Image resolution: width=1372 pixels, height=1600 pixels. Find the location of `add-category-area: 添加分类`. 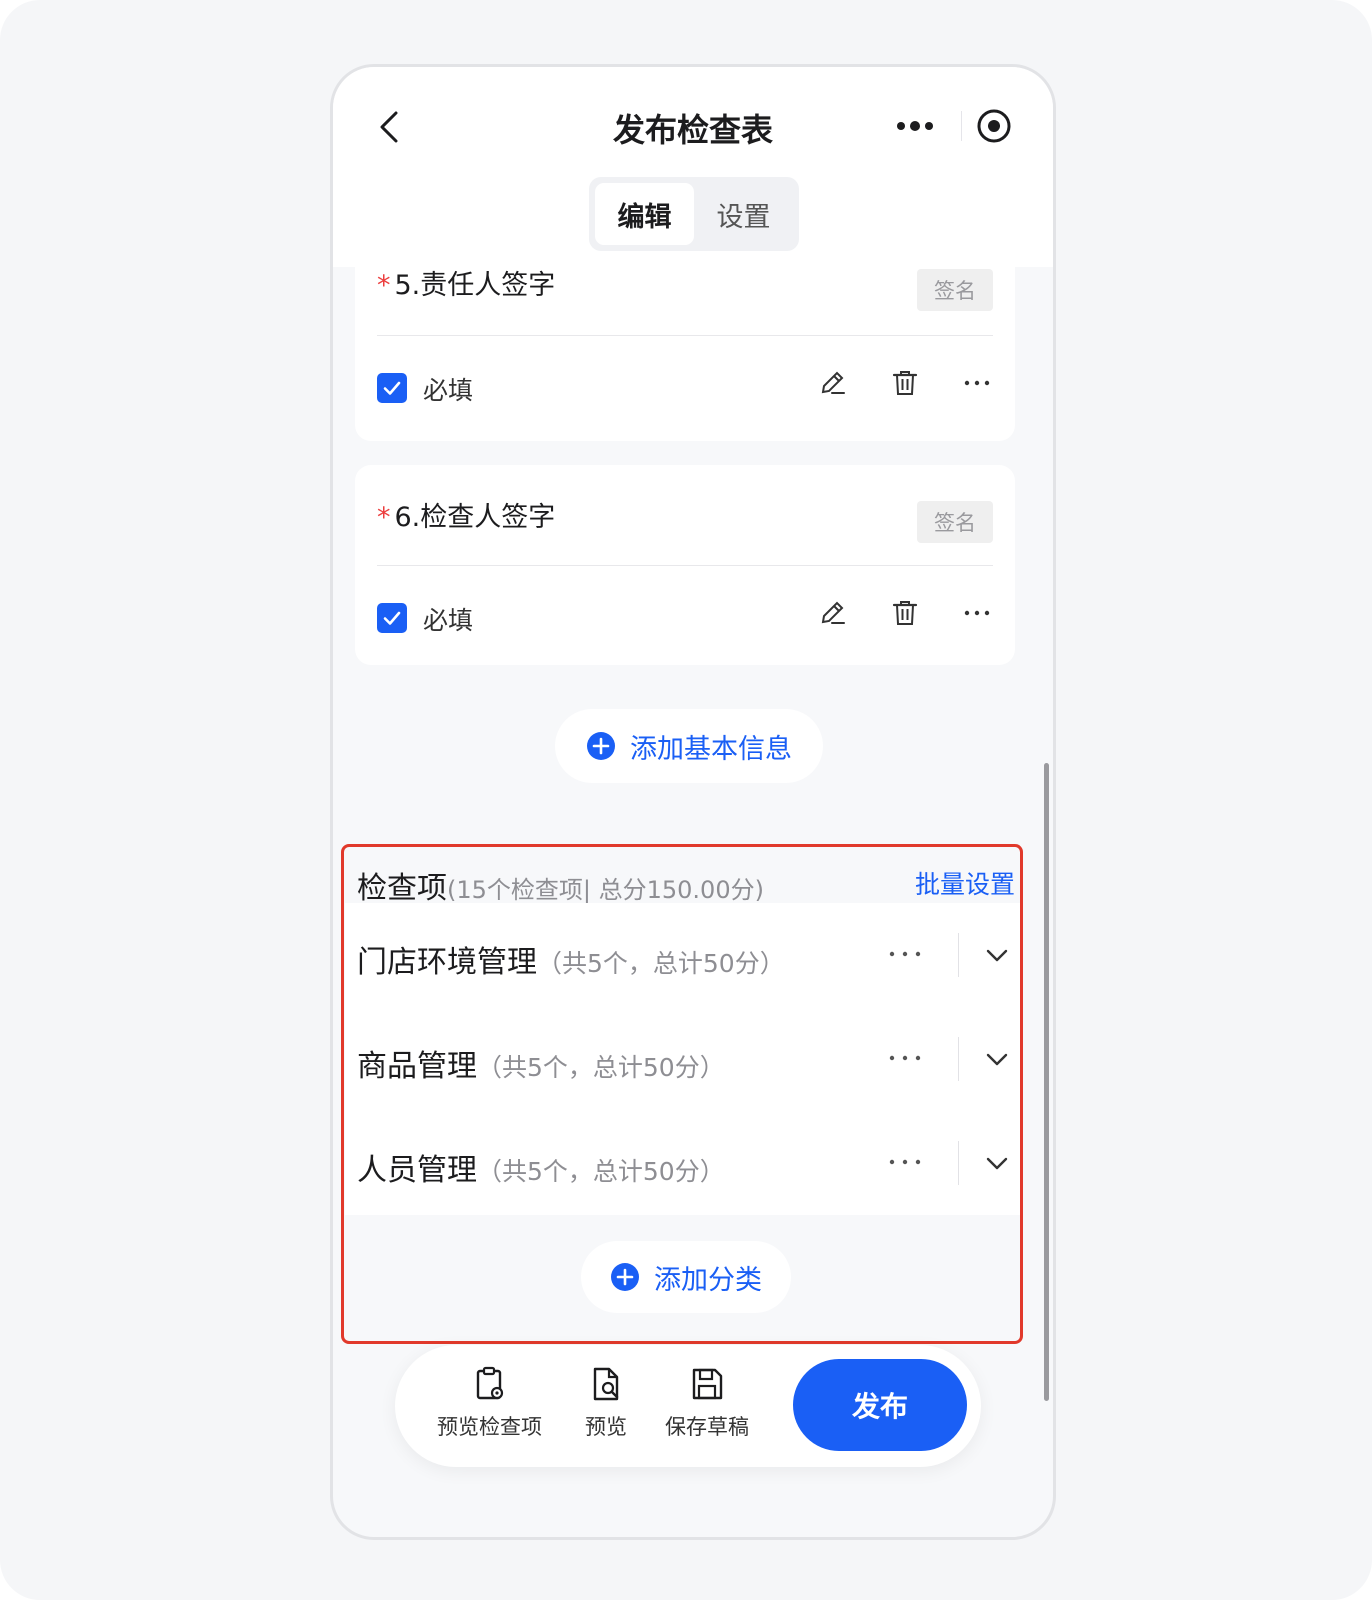

add-category-area: 添加分类 is located at coordinates (684, 1276).